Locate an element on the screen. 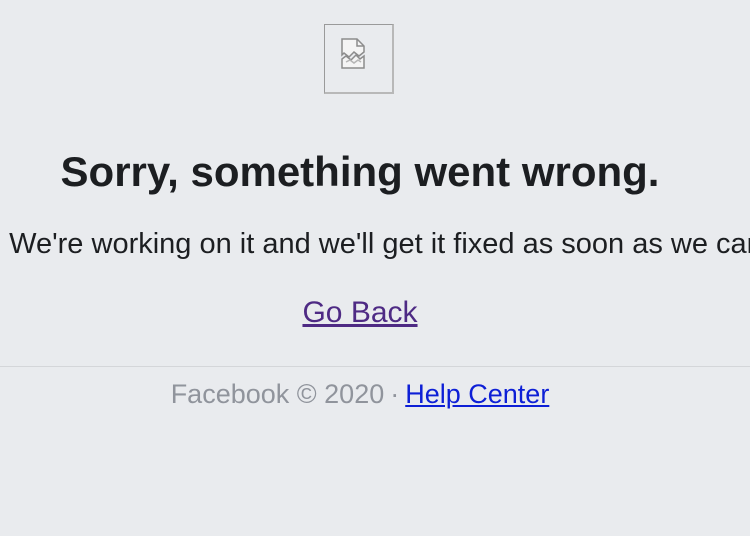 This screenshot has height=536, width=750. go-back-container: Go Back is located at coordinates (360, 313).